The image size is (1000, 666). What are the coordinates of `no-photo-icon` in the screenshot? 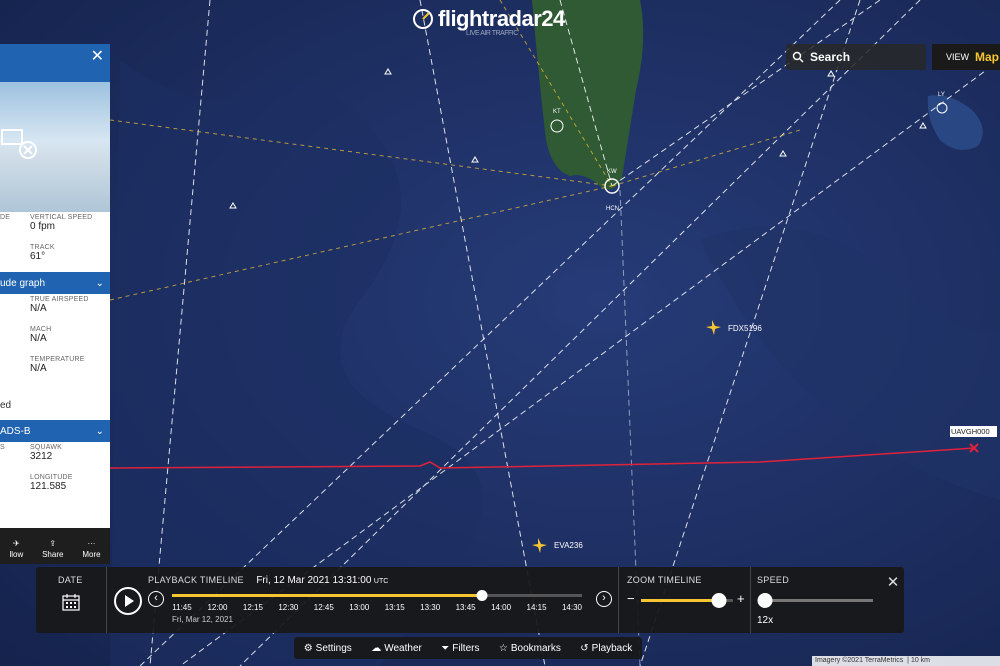 It's located at (19, 144).